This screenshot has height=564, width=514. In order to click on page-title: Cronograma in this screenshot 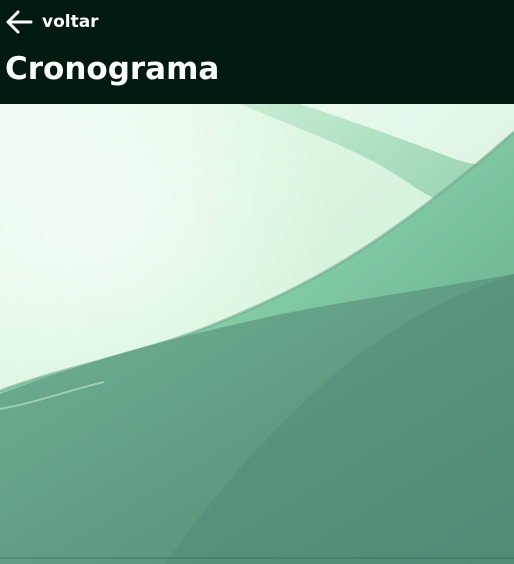, I will do `click(112, 69)`.